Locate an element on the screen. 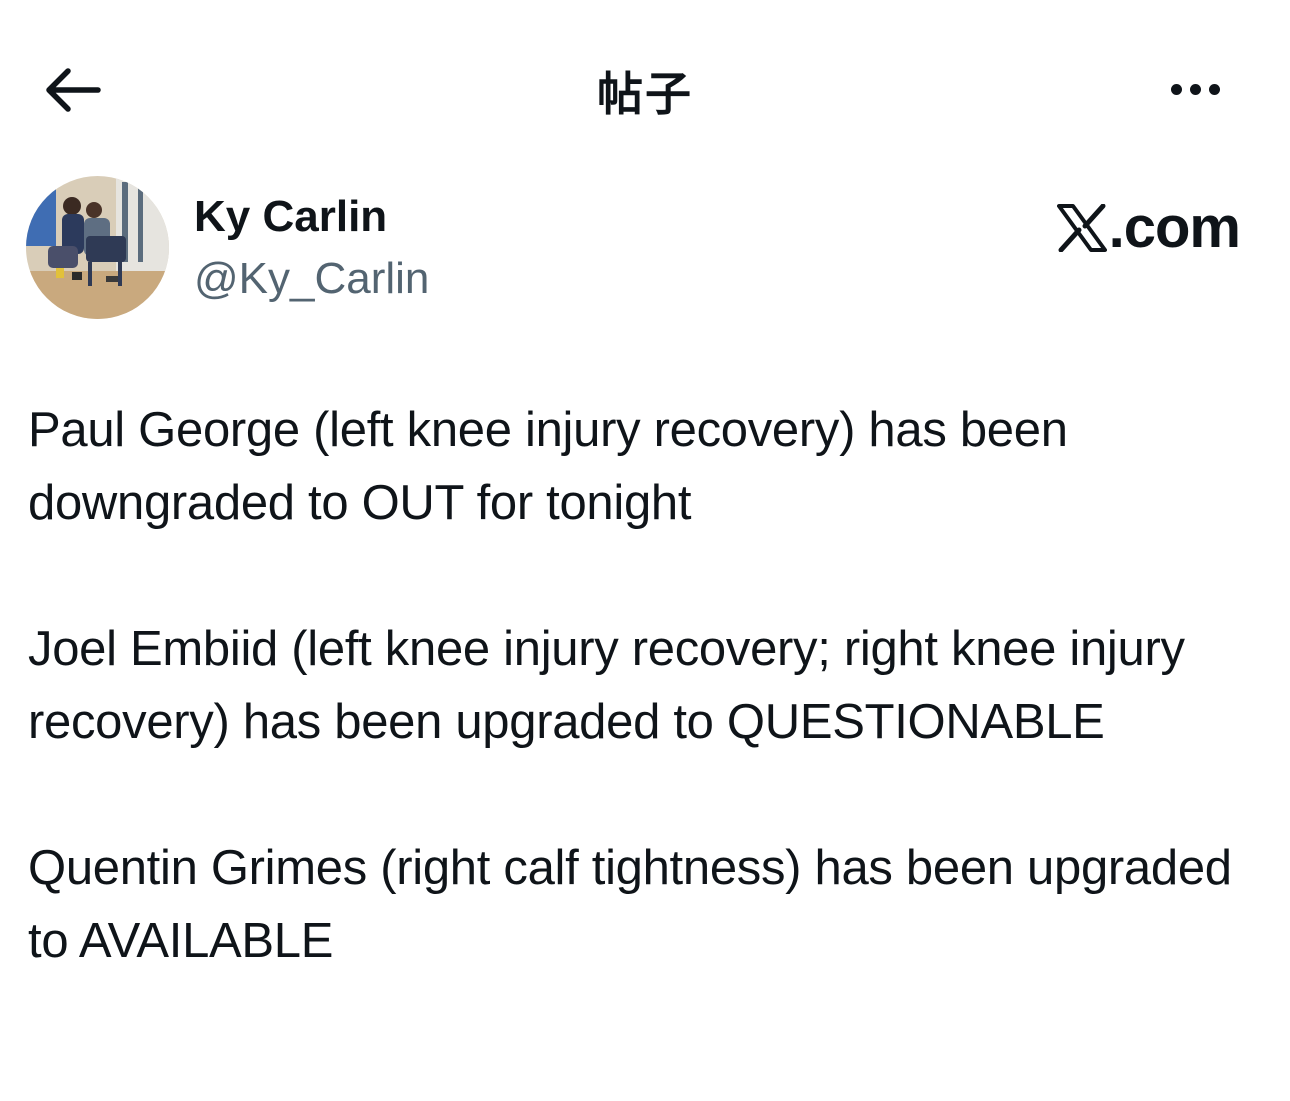  avatar is located at coordinates (97, 247).